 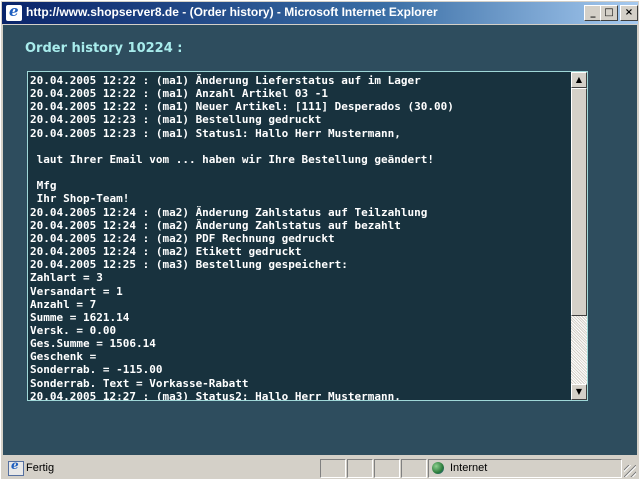 I want to click on log-line: Versandart = 1, so click(x=76, y=291).